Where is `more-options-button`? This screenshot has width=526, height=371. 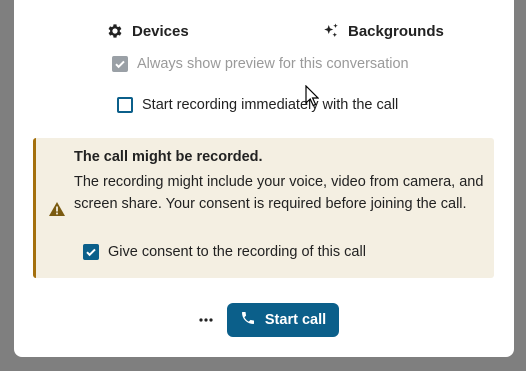
more-options-button is located at coordinates (206, 320).